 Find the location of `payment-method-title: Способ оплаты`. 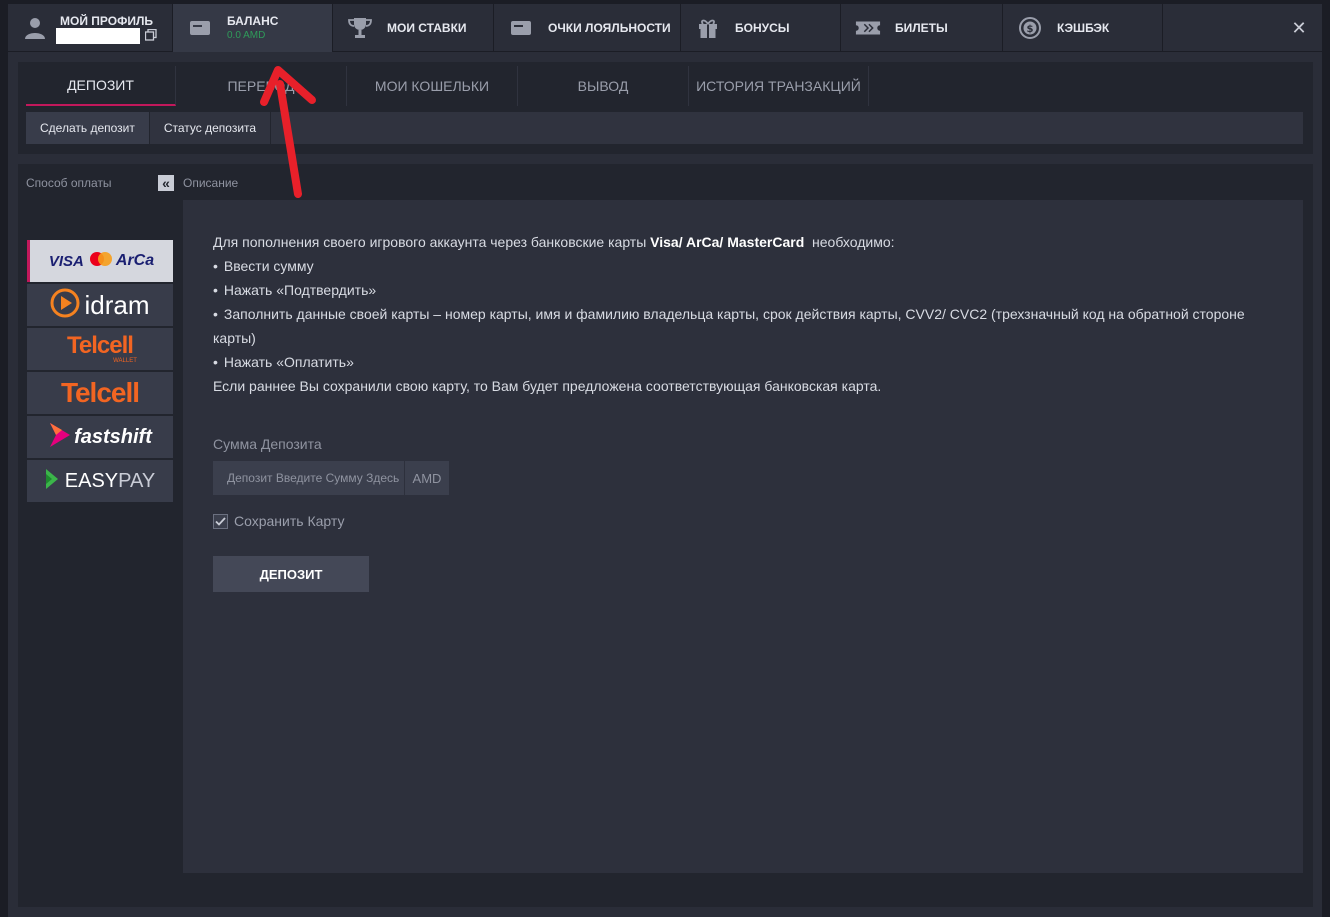

payment-method-title: Способ оплаты is located at coordinates (69, 183).